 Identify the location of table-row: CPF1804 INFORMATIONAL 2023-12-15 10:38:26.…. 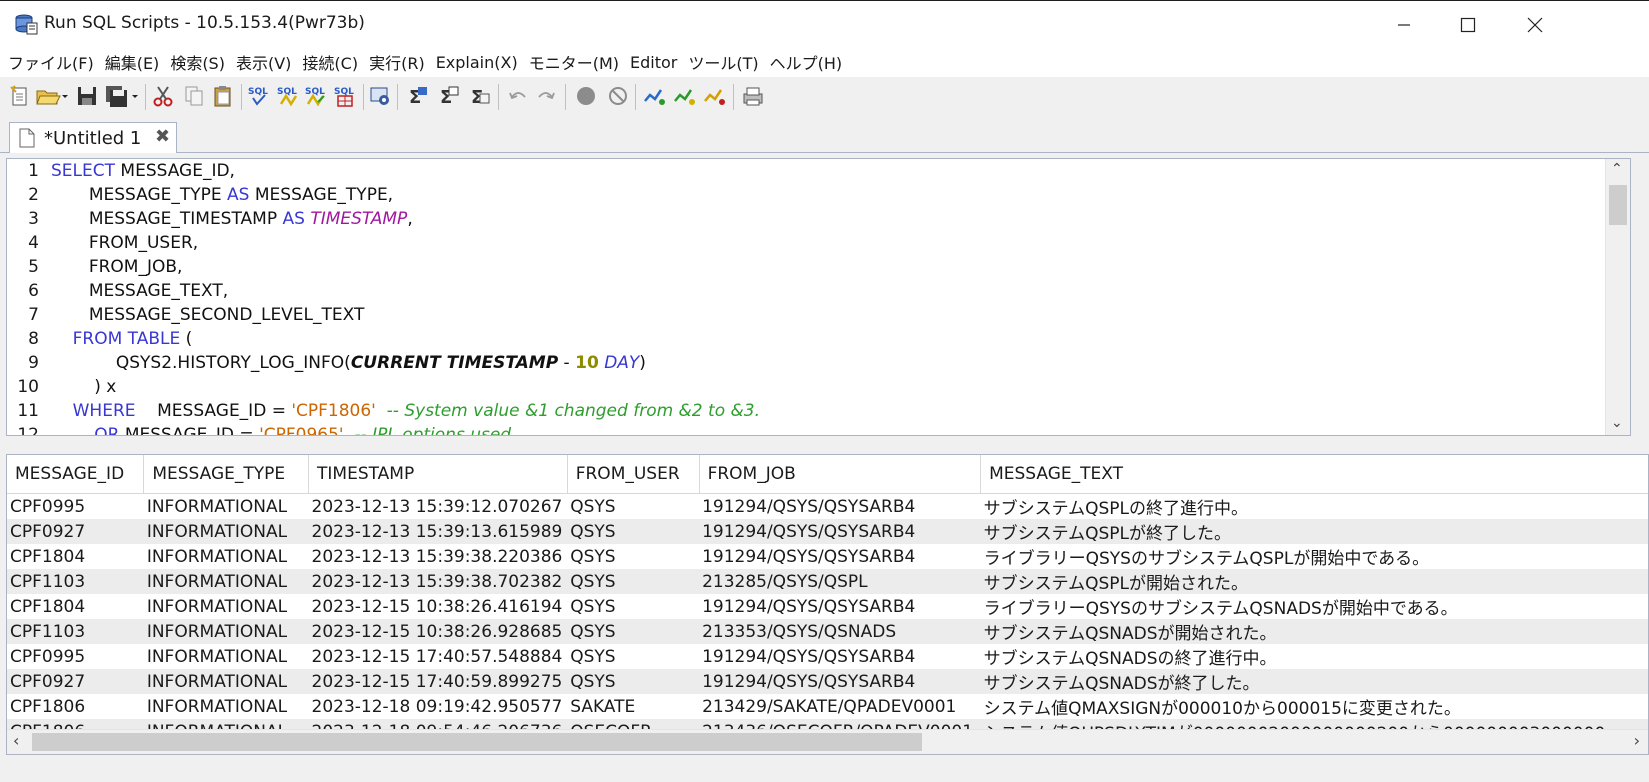
(827, 607).